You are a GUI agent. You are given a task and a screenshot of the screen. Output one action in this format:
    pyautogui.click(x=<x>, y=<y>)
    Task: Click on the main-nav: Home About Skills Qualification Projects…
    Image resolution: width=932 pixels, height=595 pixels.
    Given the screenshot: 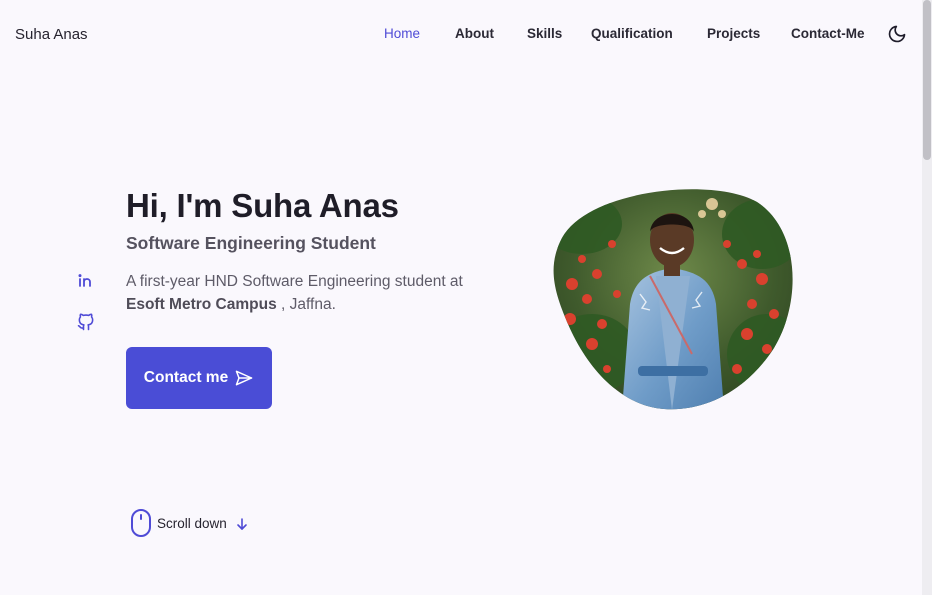 What is the action you would take?
    pyautogui.click(x=461, y=36)
    